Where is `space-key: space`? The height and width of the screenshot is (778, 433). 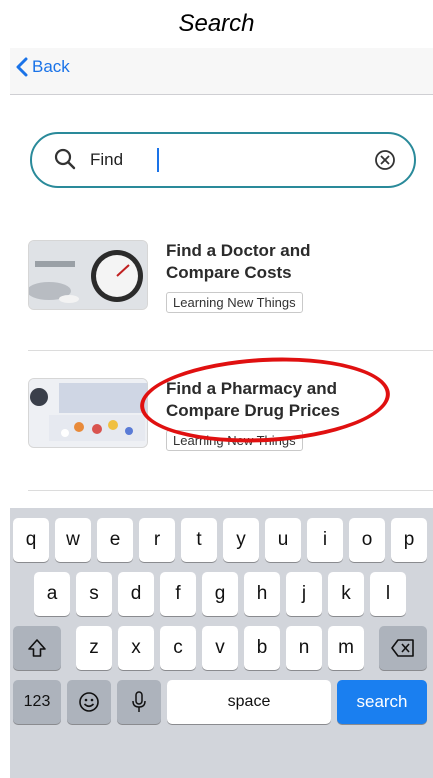 space-key: space is located at coordinates (249, 702).